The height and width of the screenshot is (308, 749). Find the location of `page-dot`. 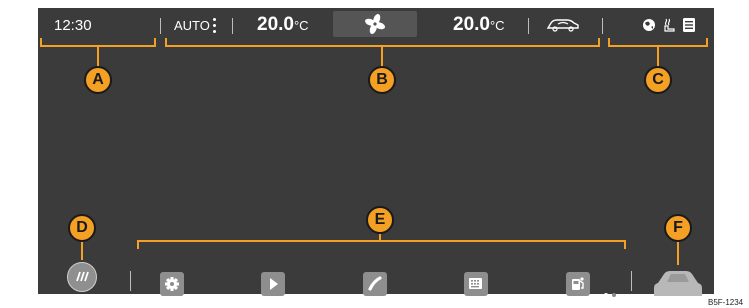

page-dot is located at coordinates (614, 295).